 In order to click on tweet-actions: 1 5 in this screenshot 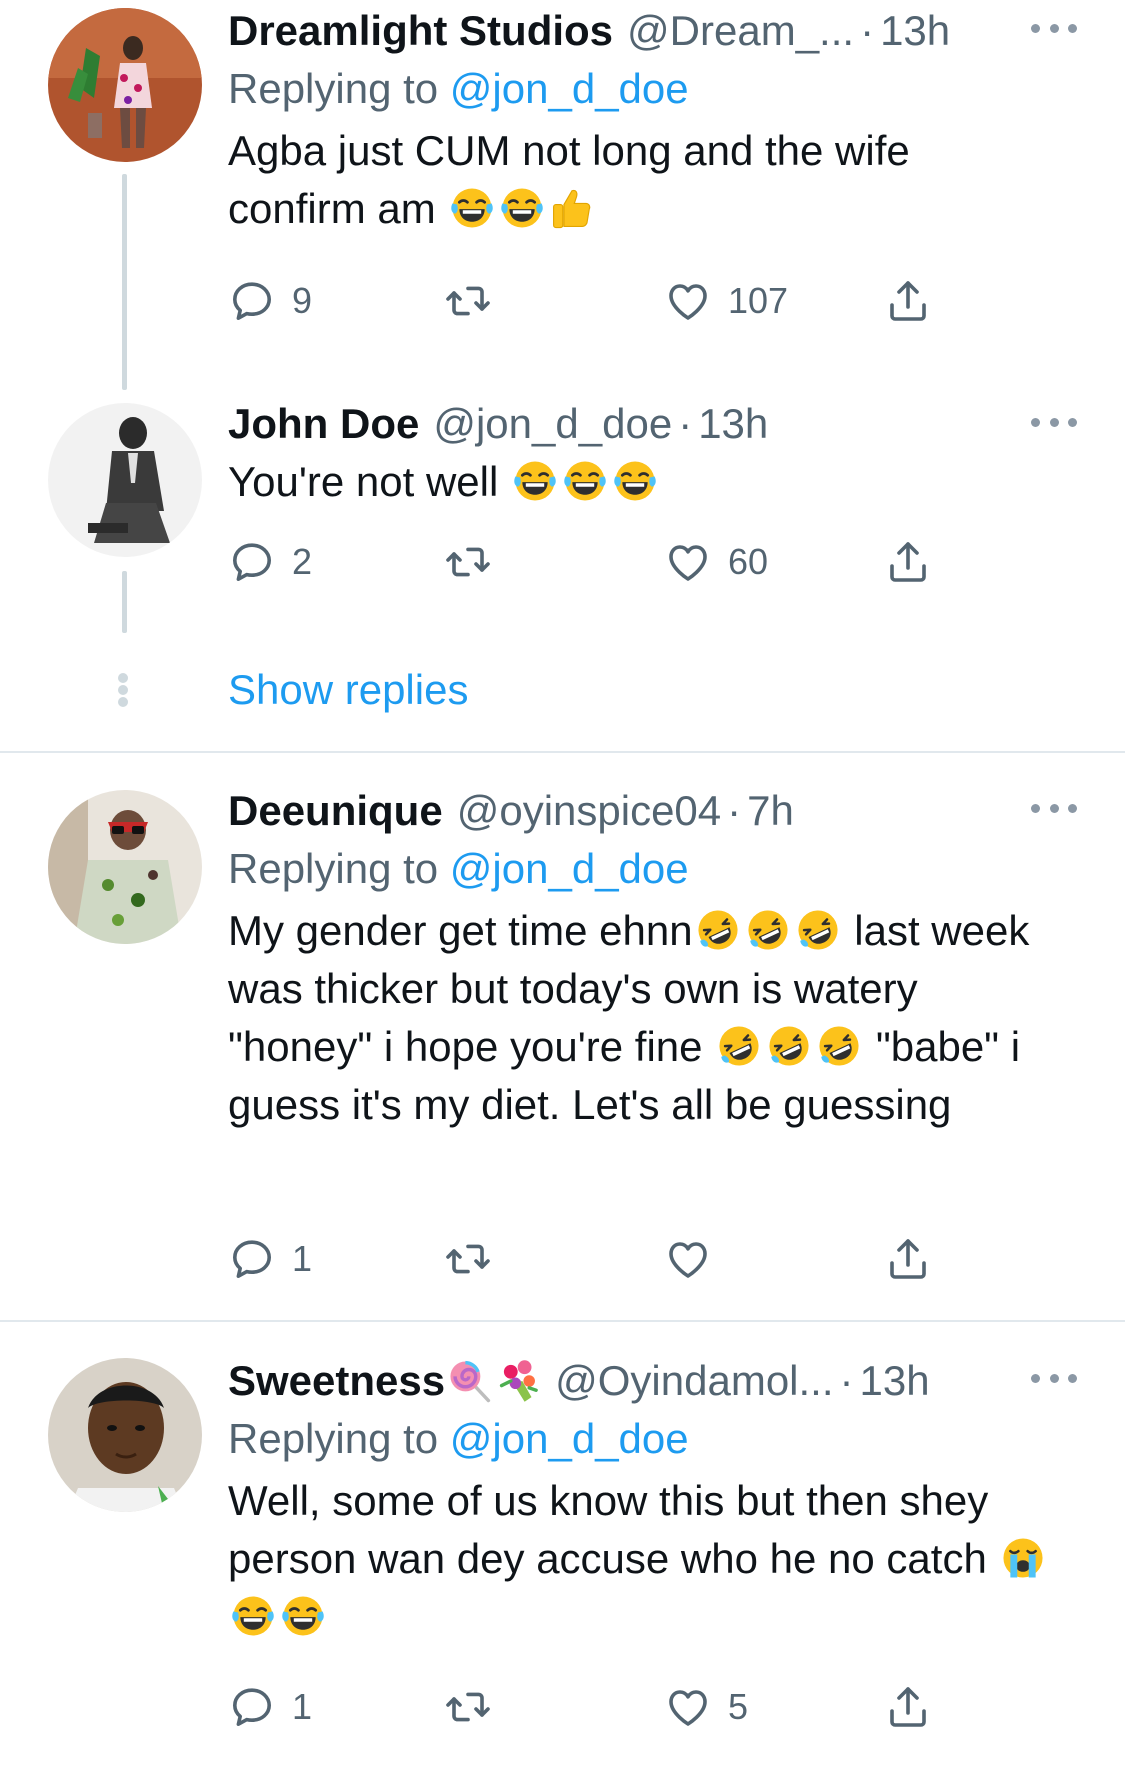, I will do `click(588, 1707)`.